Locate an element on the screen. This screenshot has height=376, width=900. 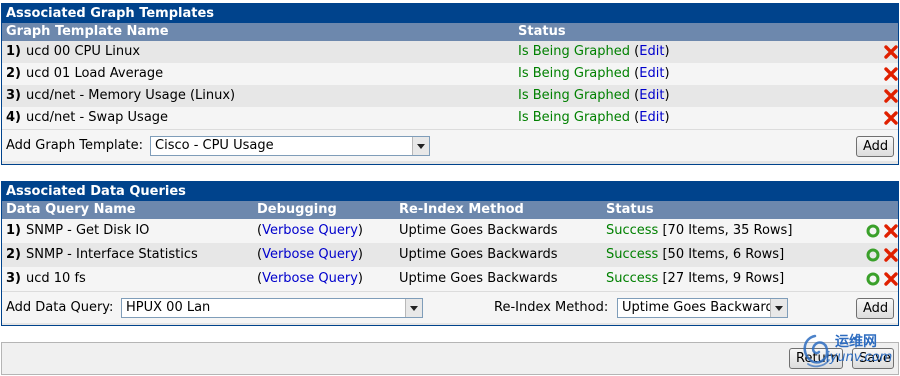
reindex-method-label: Re-Index Method: is located at coordinates (551, 307).